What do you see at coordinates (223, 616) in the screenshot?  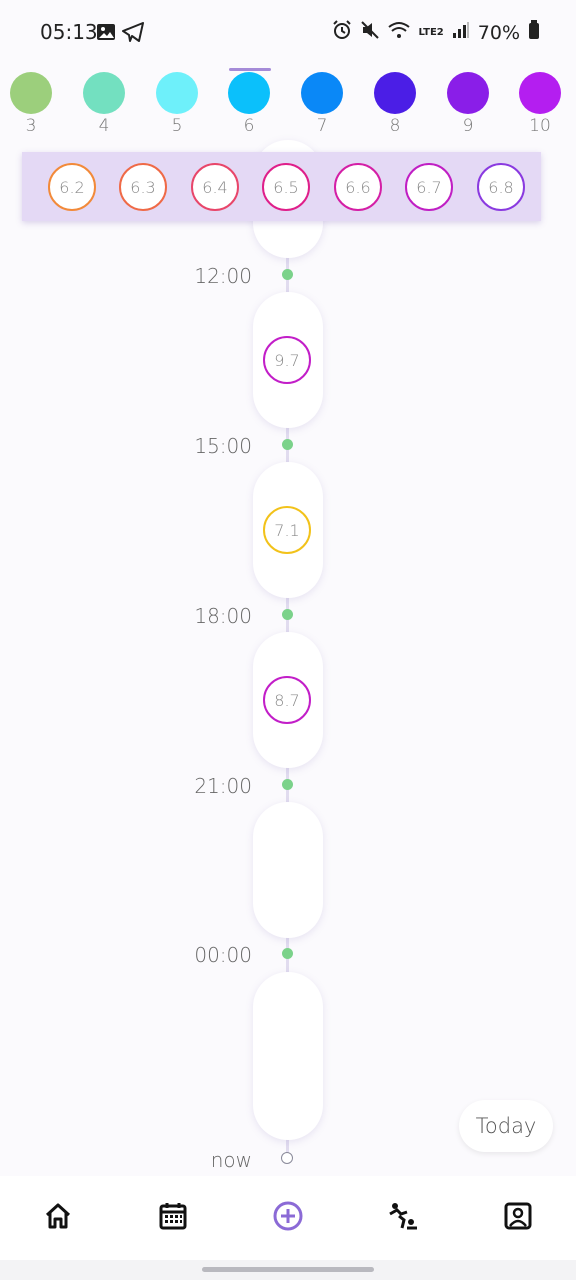 I see `time-label: 18:00` at bounding box center [223, 616].